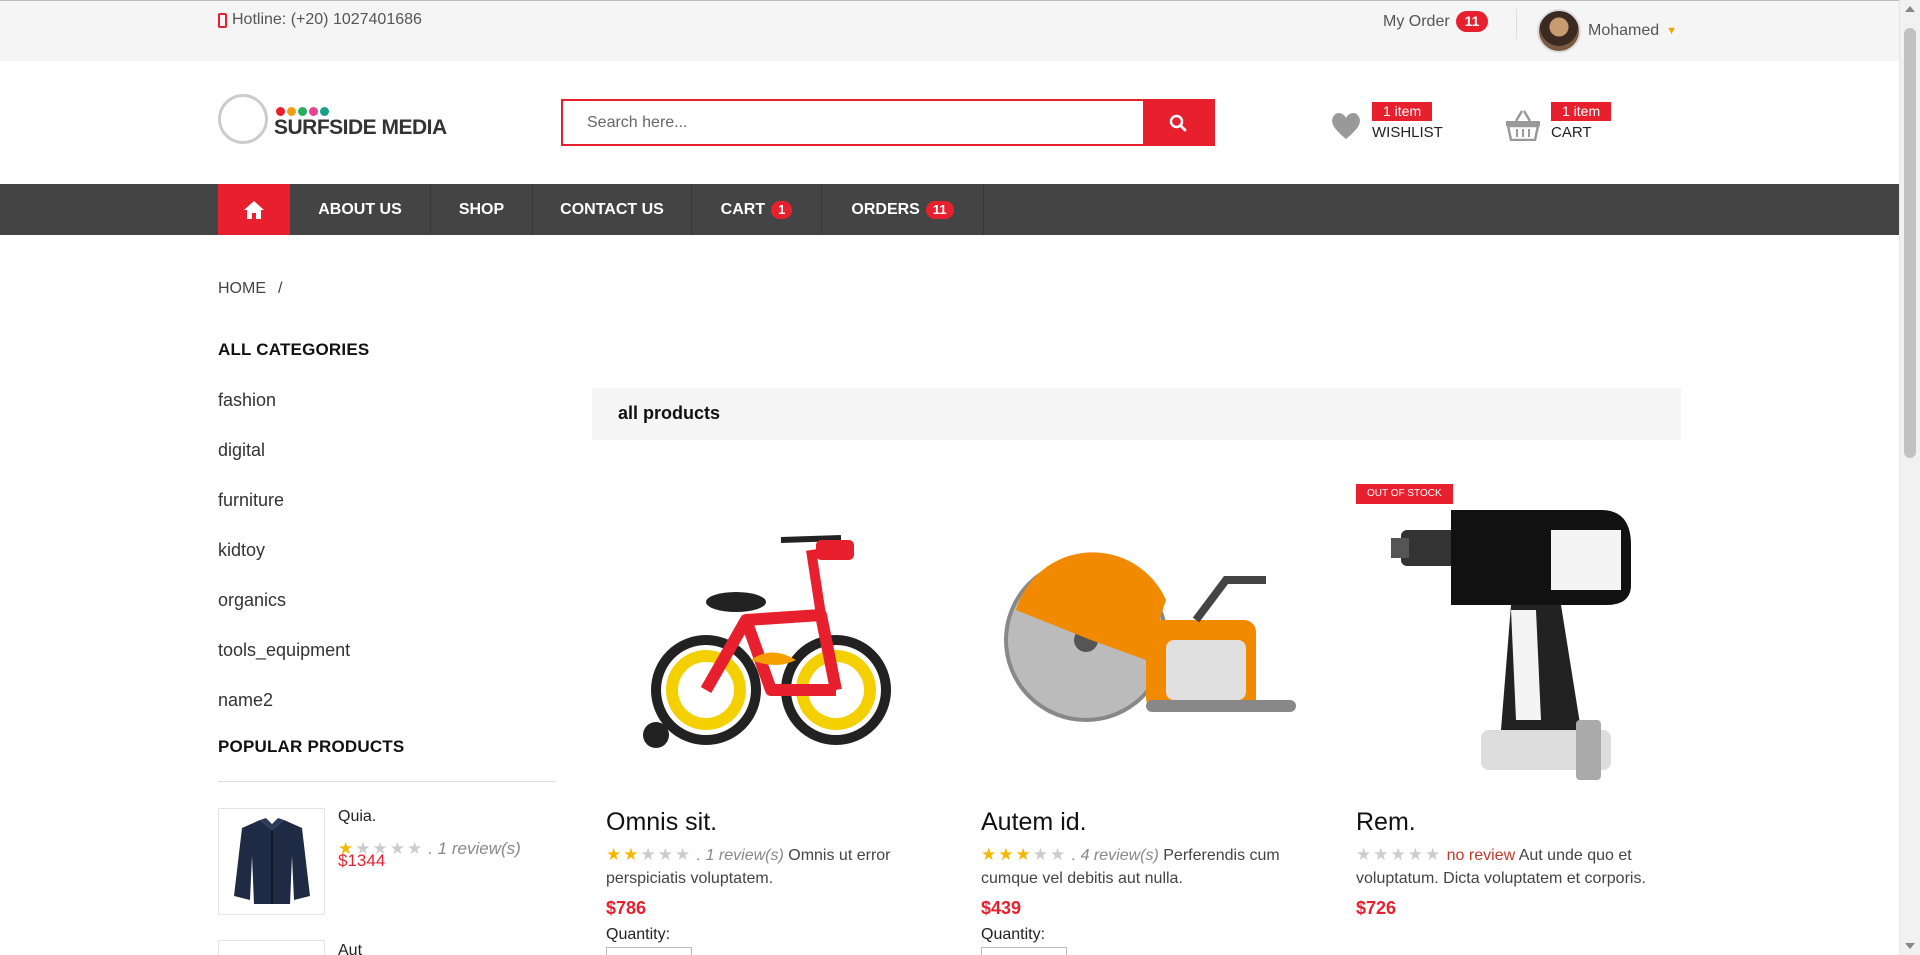  I want to click on category-item: furniture, so click(284, 515).